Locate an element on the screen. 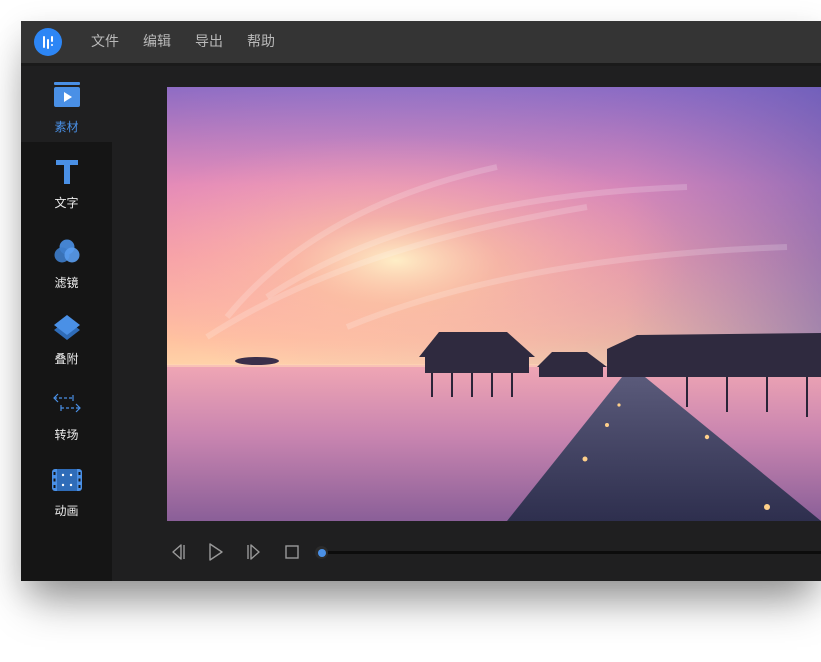 Image resolution: width=821 pixels, height=662 pixels. menu-help: 帮助 is located at coordinates (261, 42).